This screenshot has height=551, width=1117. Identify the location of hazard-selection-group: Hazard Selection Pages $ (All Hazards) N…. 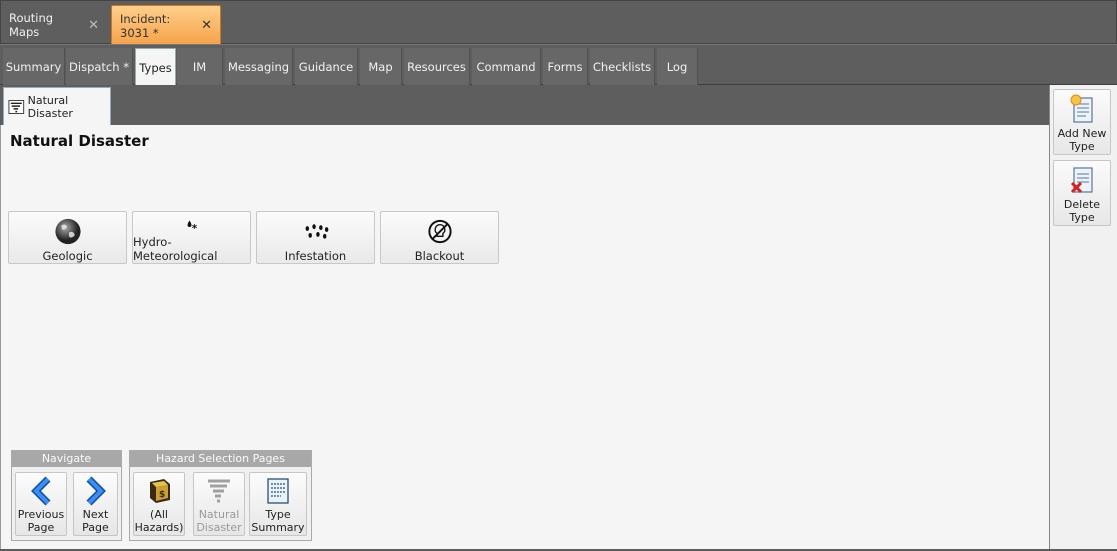
(220, 495).